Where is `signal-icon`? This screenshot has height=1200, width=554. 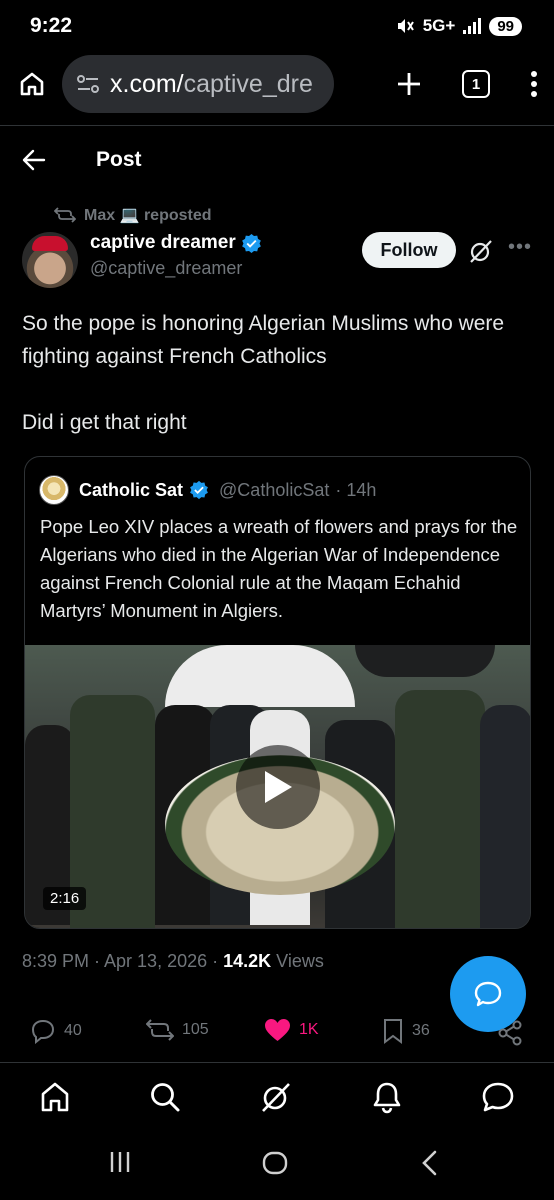
signal-icon is located at coordinates (472, 26).